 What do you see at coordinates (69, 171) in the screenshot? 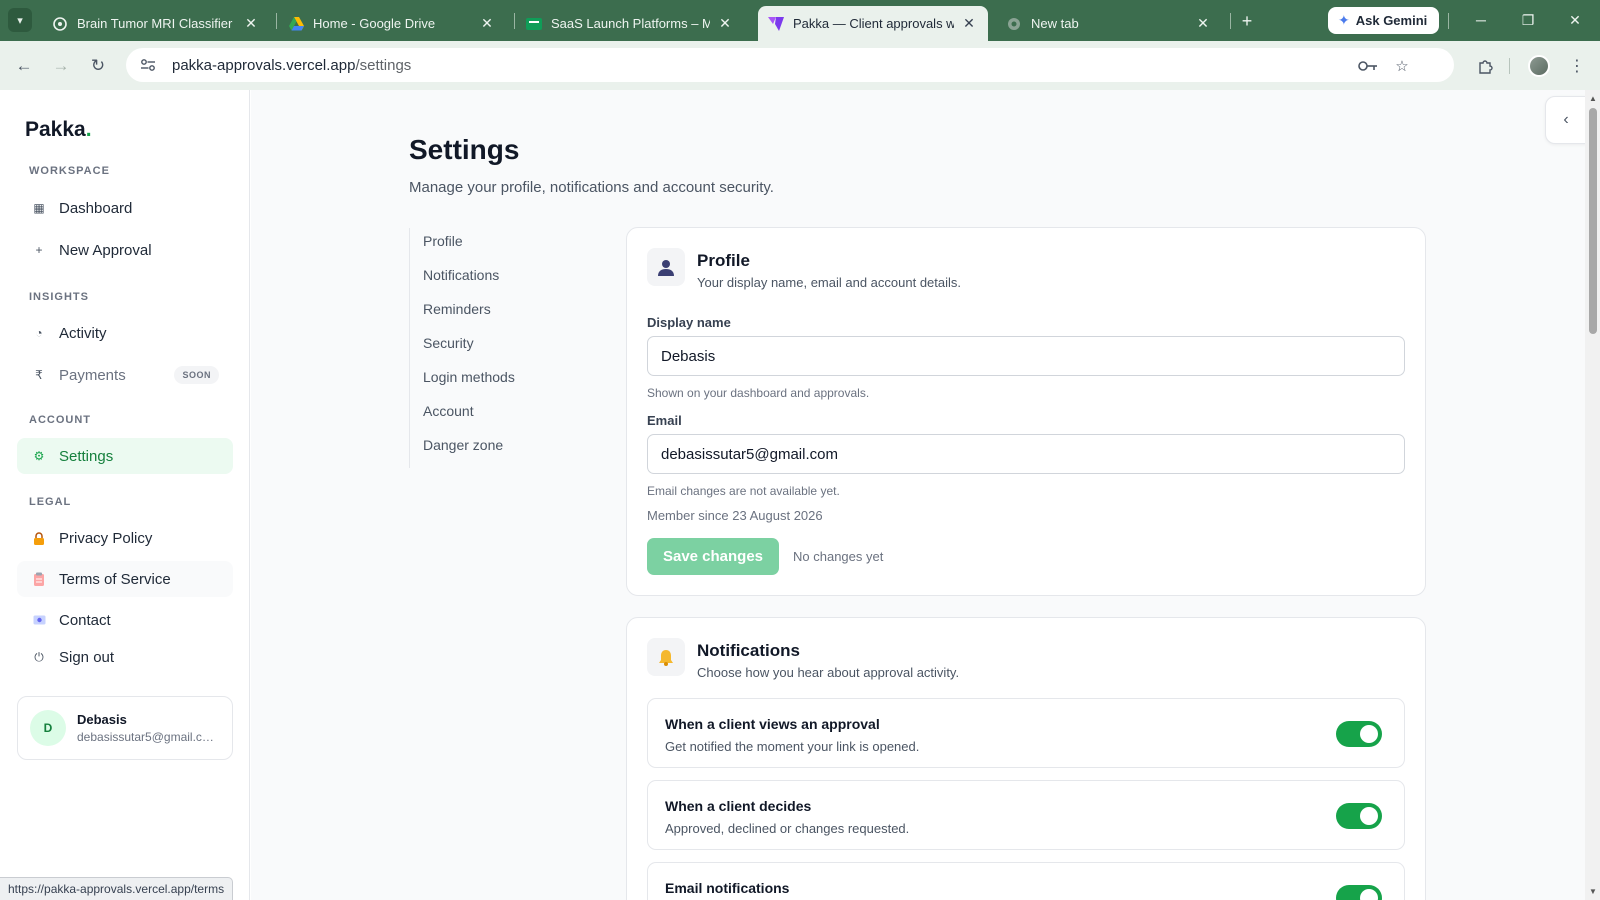
I see `section-label-workspace: WORKSPACE` at bounding box center [69, 171].